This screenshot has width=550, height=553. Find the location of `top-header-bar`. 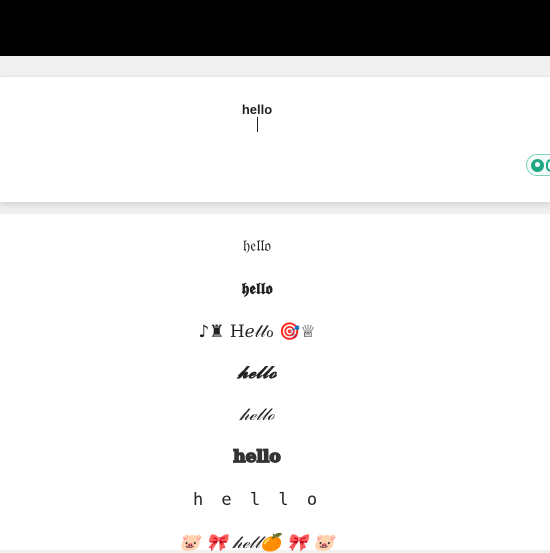

top-header-bar is located at coordinates (275, 28).